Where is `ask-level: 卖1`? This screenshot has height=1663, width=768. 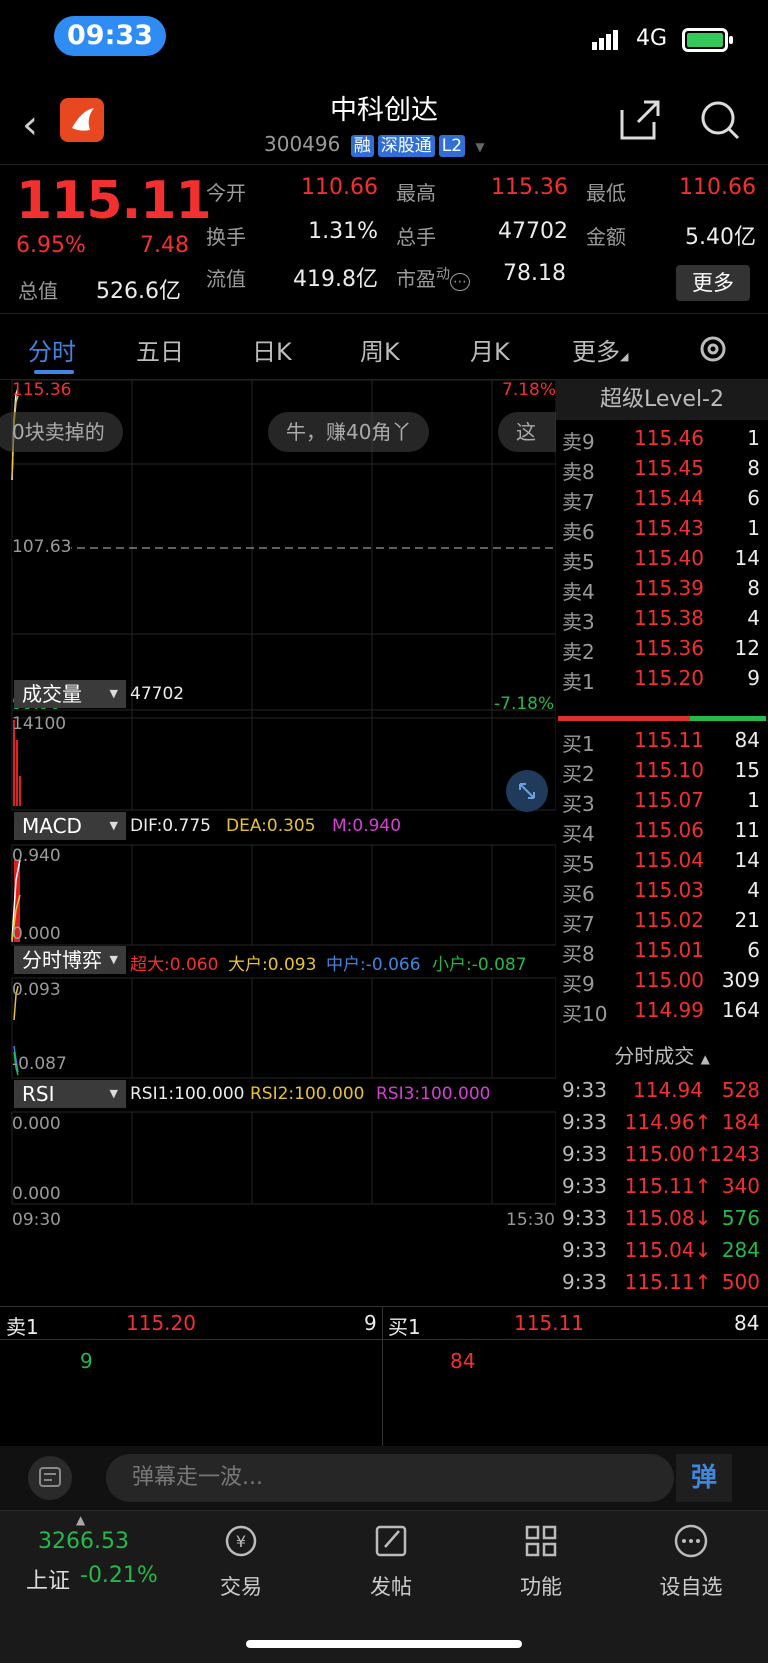 ask-level: 卖1 is located at coordinates (578, 682).